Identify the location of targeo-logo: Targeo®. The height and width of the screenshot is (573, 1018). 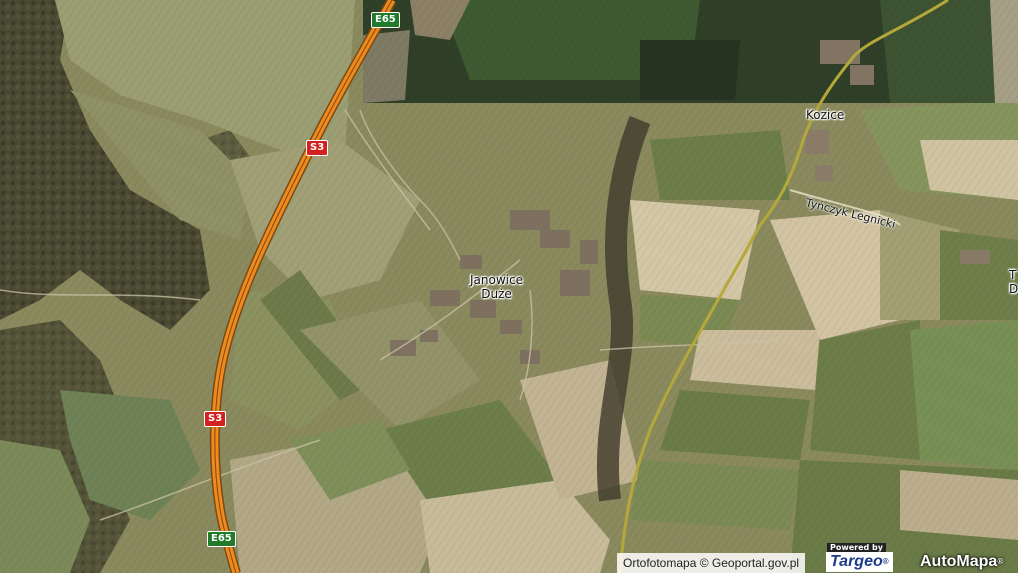
(859, 562).